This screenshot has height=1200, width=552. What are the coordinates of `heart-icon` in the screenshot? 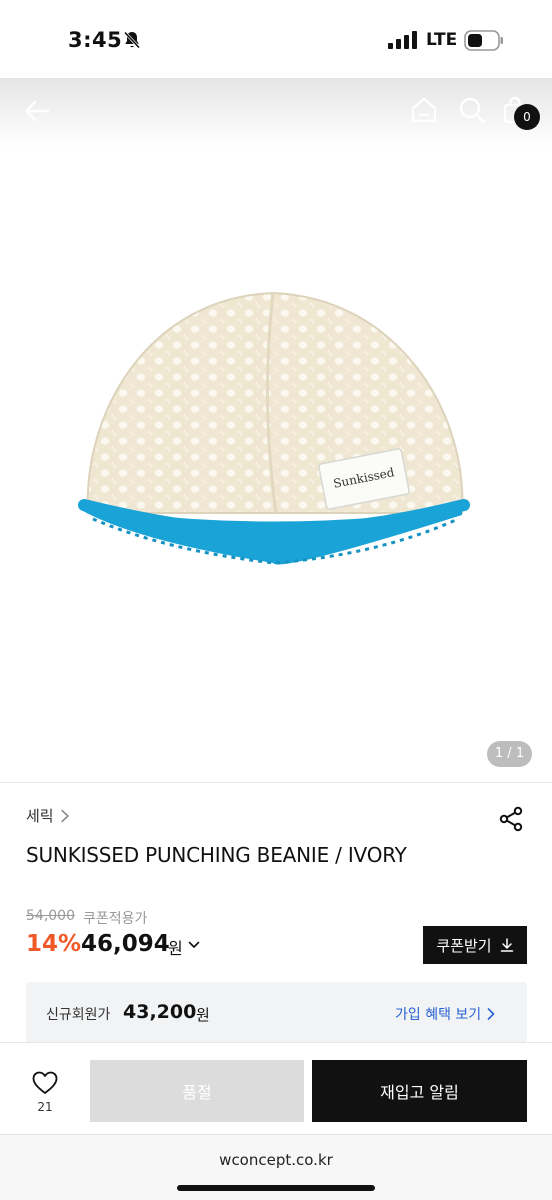 It's located at (45, 1082).